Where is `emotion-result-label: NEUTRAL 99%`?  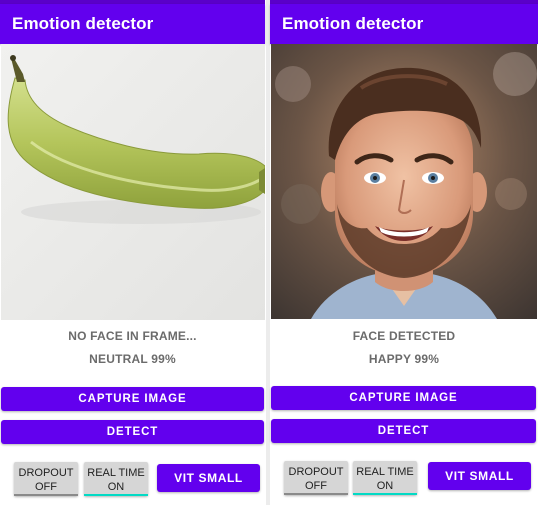 emotion-result-label: NEUTRAL 99% is located at coordinates (132, 359).